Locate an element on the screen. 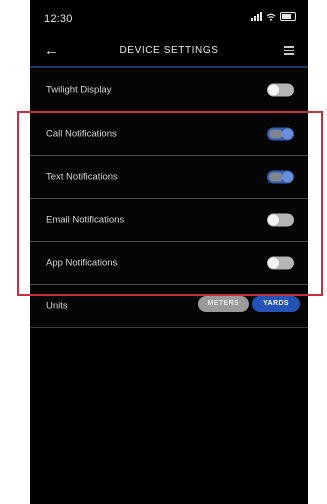  twilight-display-toggle is located at coordinates (280, 90).